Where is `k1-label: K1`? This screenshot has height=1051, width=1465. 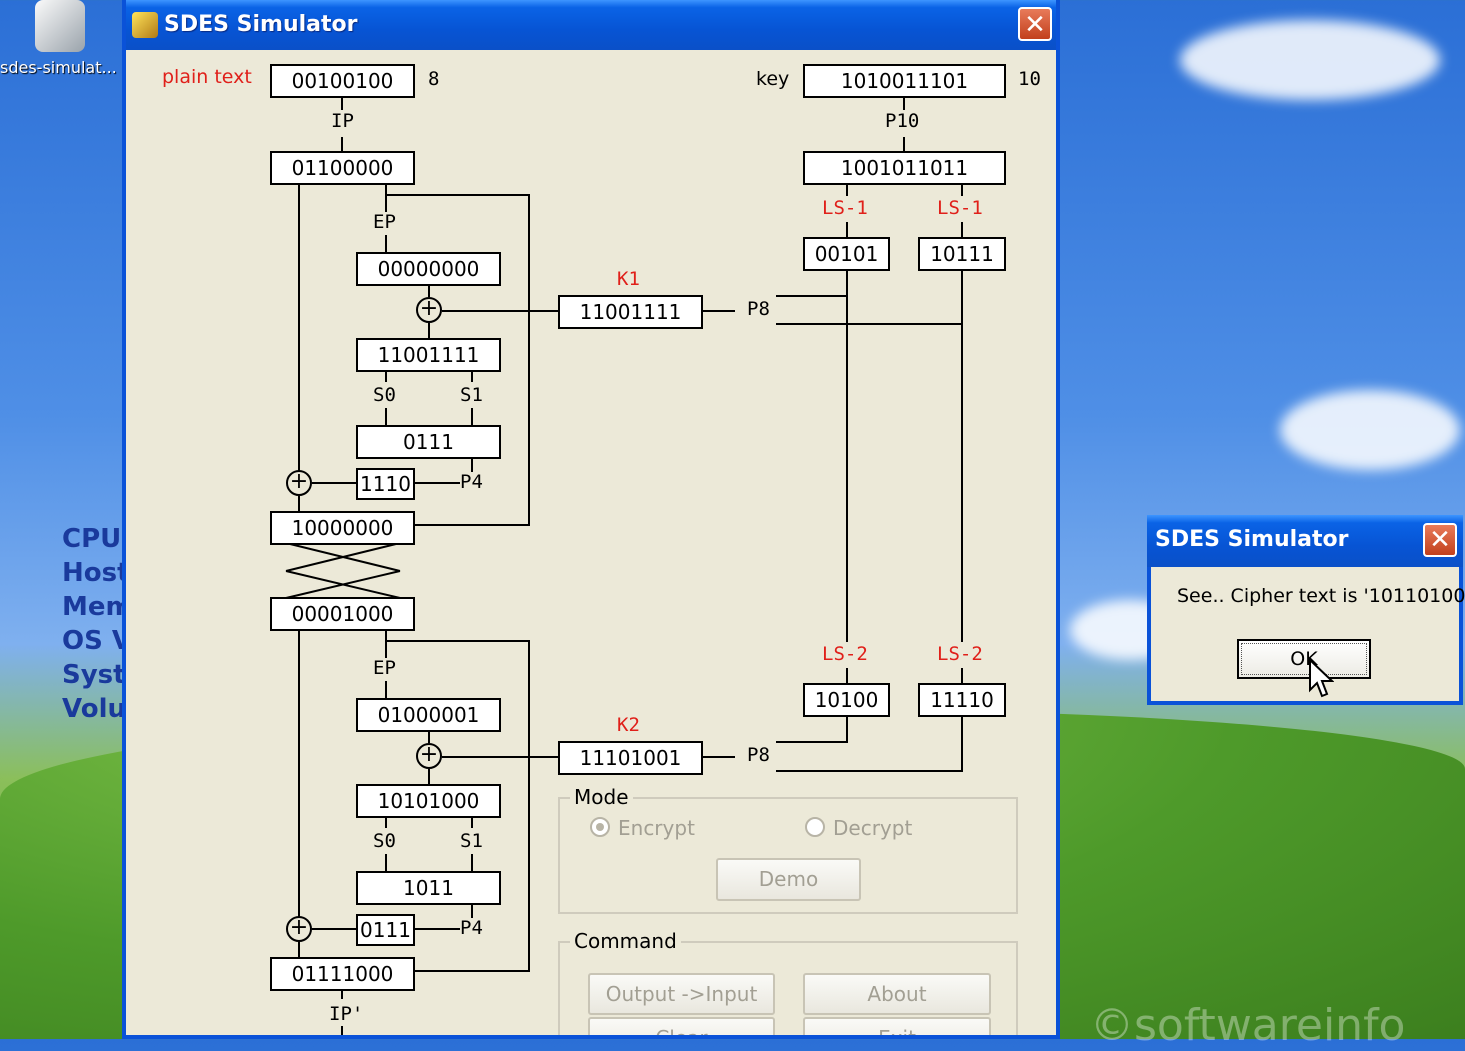
k1-label: K1 is located at coordinates (628, 279).